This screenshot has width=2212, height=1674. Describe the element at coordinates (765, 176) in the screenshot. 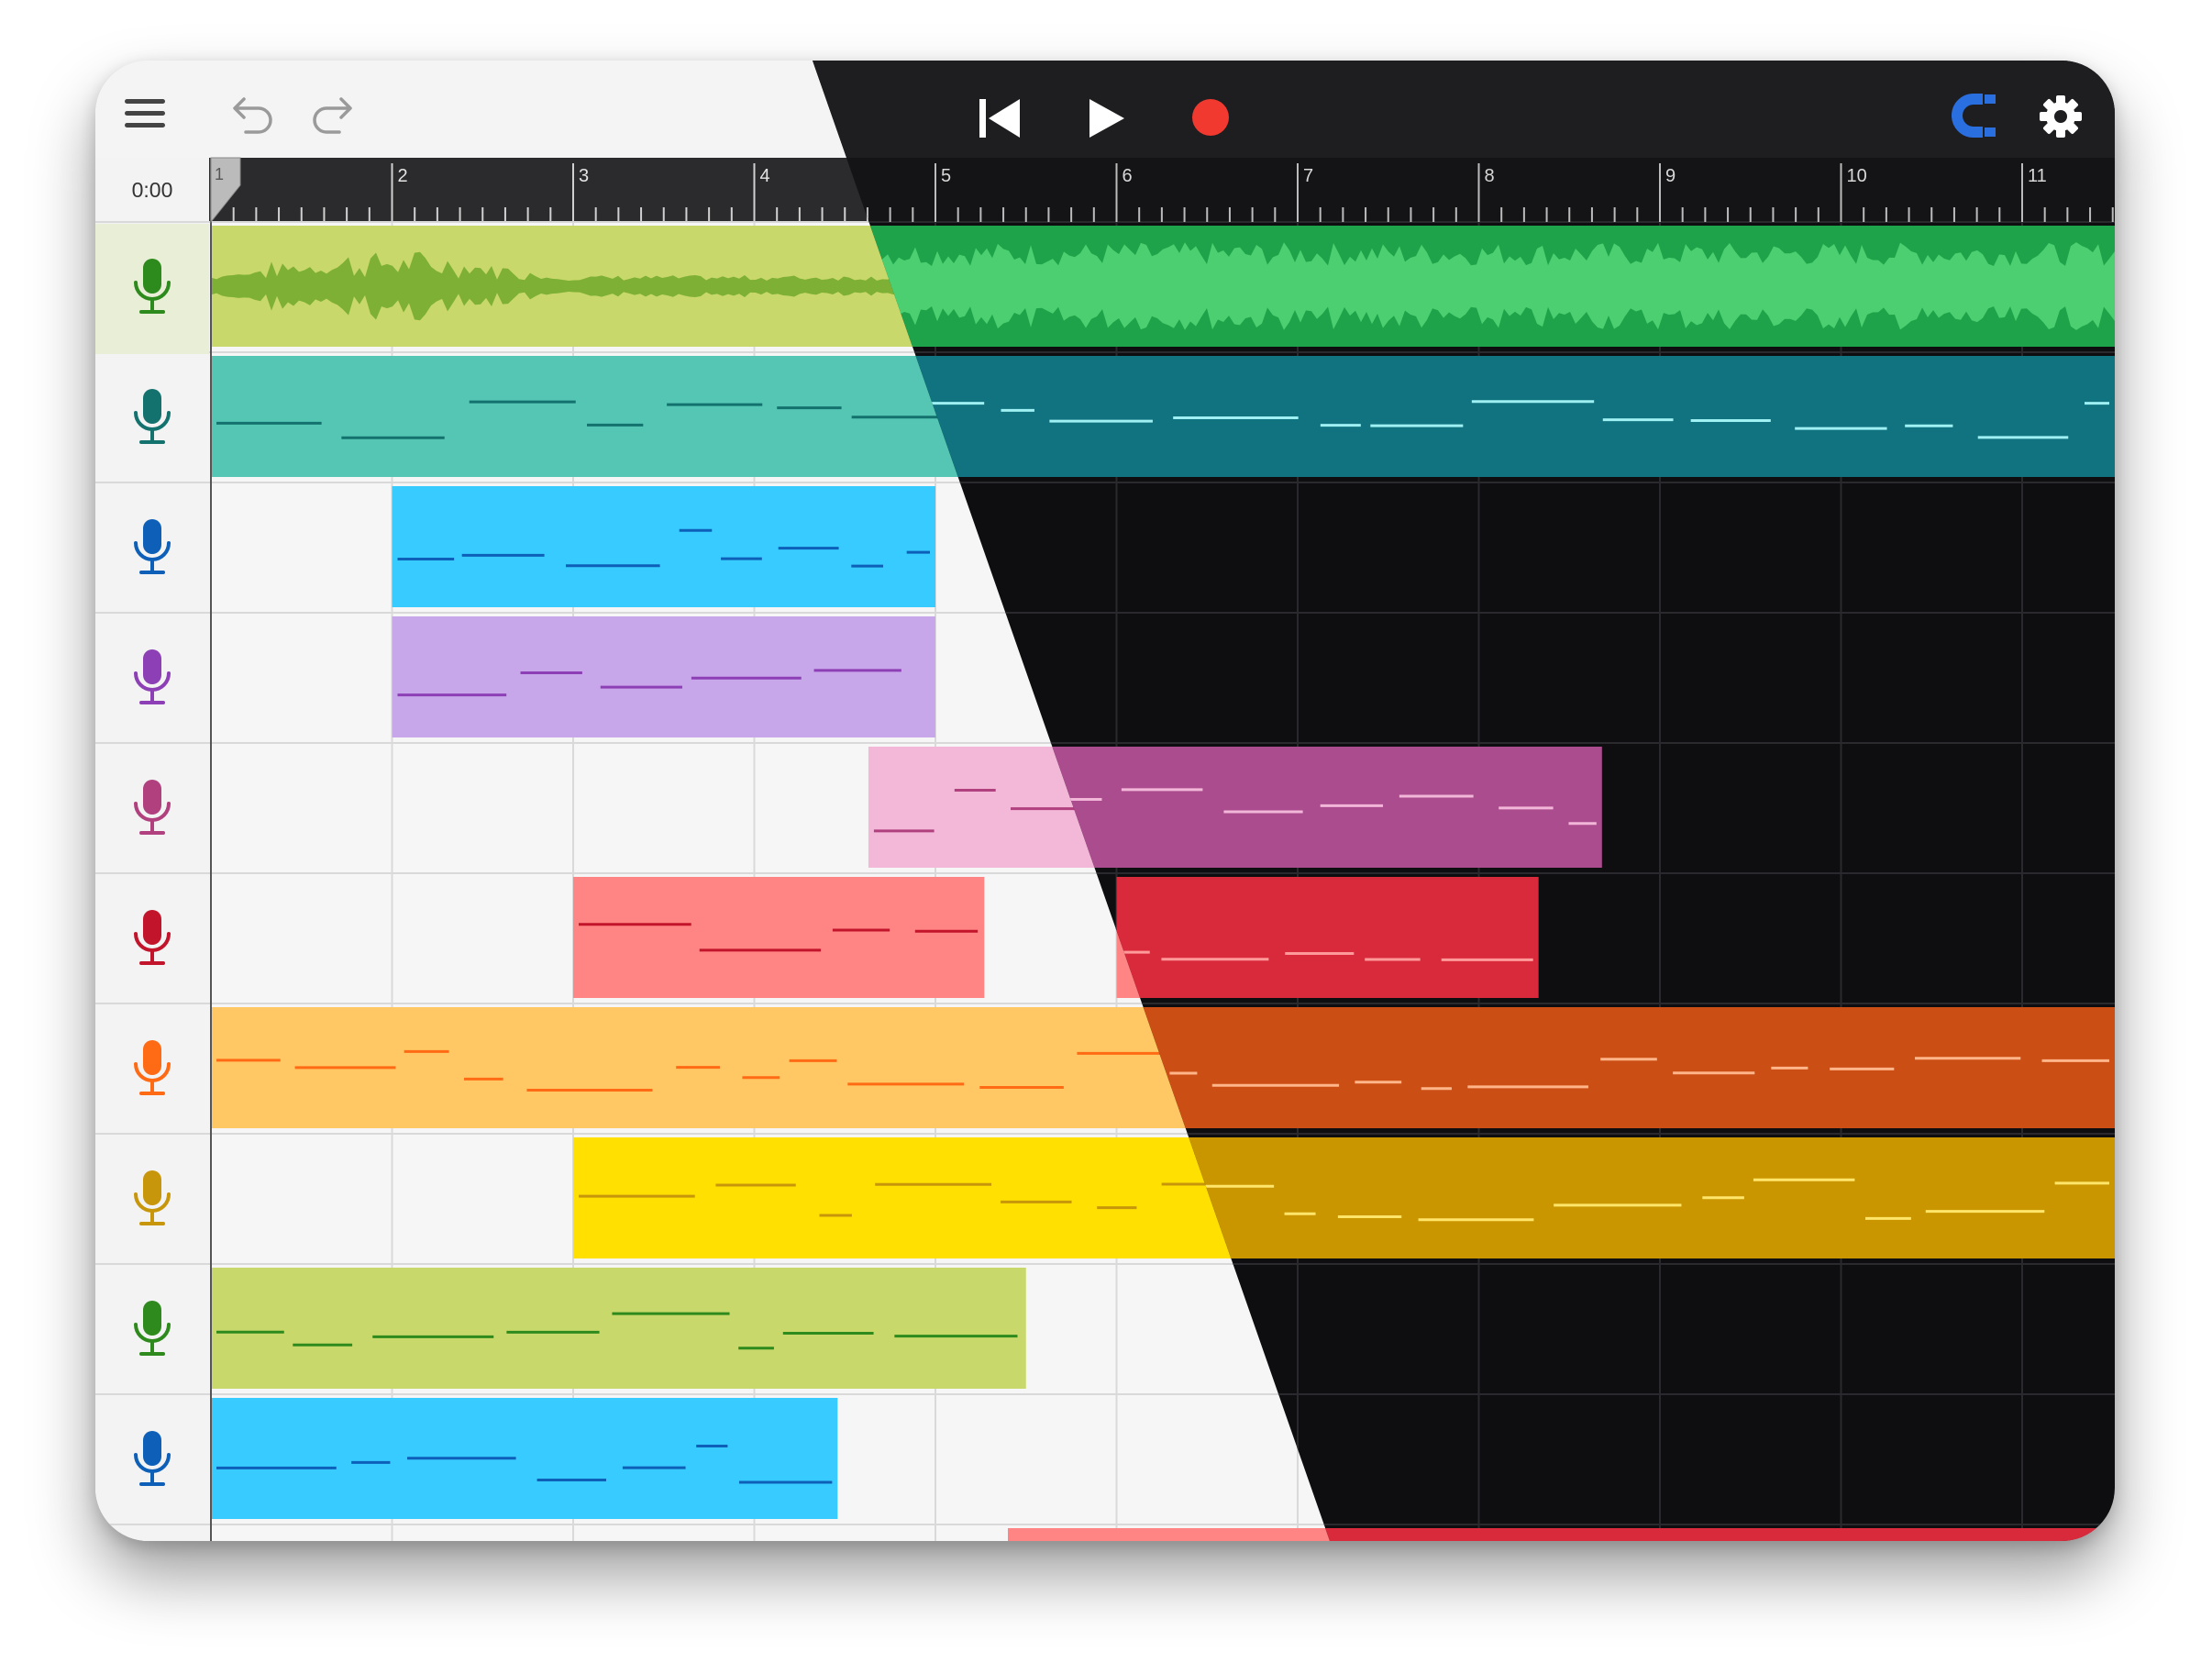

I see `ruler-bar-label: 4` at that location.